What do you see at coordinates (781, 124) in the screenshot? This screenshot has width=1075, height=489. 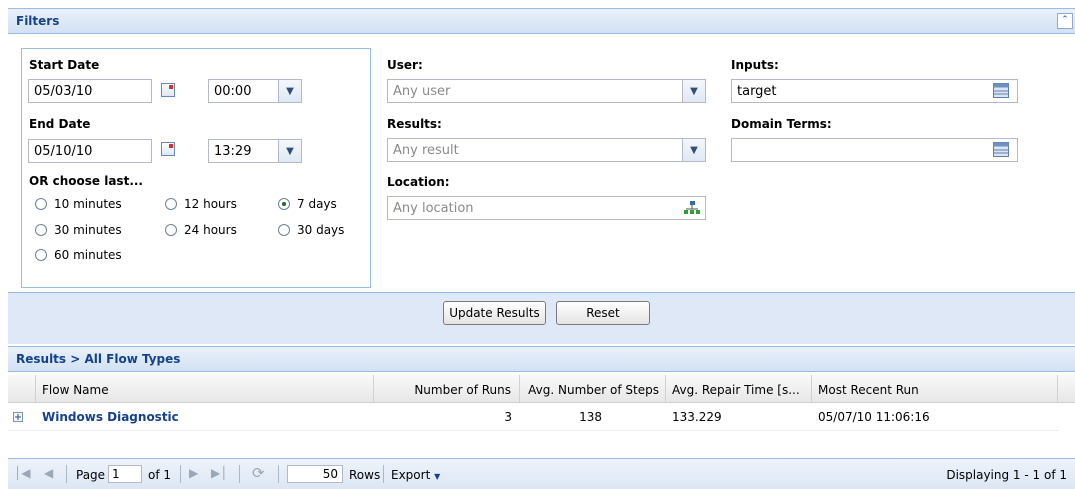 I see `domain-terms-label: Domain Terms:` at bounding box center [781, 124].